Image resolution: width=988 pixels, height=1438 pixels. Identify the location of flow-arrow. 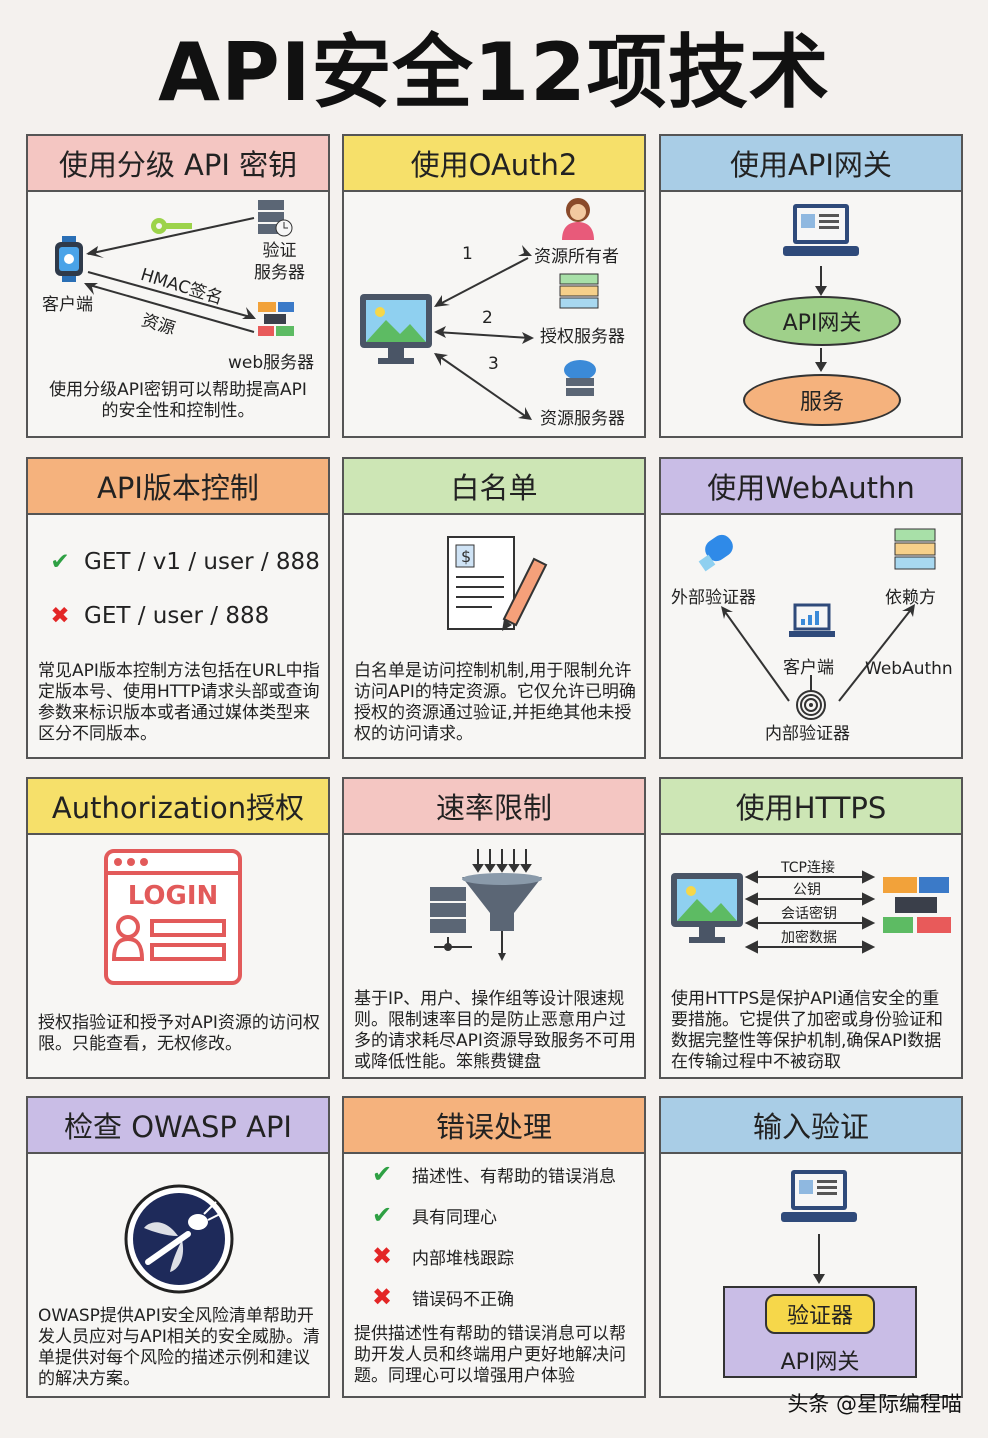
(819, 1259).